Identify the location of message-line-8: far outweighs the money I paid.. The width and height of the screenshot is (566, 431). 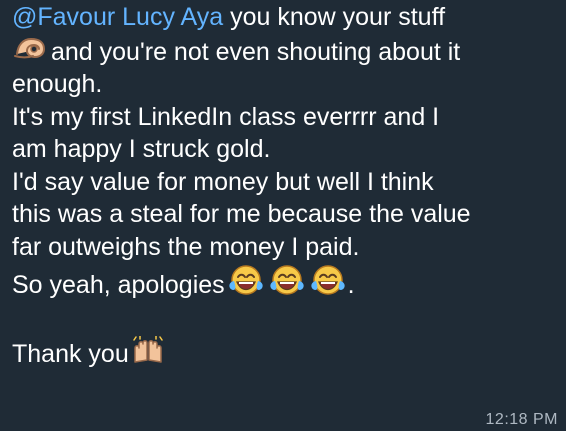
(186, 246).